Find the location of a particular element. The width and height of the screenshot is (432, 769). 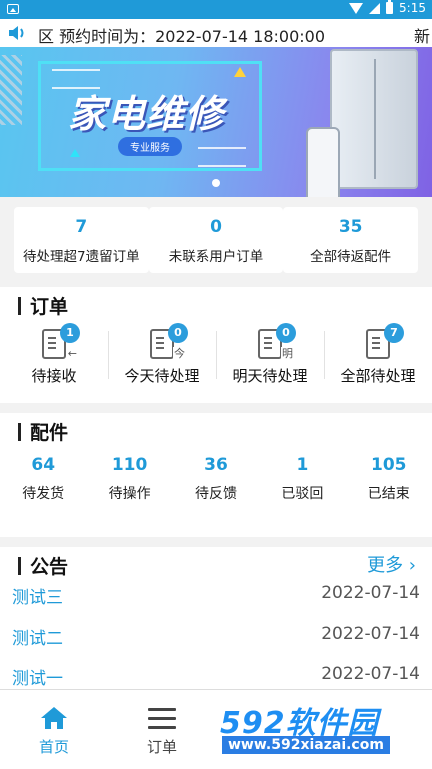

parts-to-feedback: 36 待反馈 is located at coordinates (216, 479).